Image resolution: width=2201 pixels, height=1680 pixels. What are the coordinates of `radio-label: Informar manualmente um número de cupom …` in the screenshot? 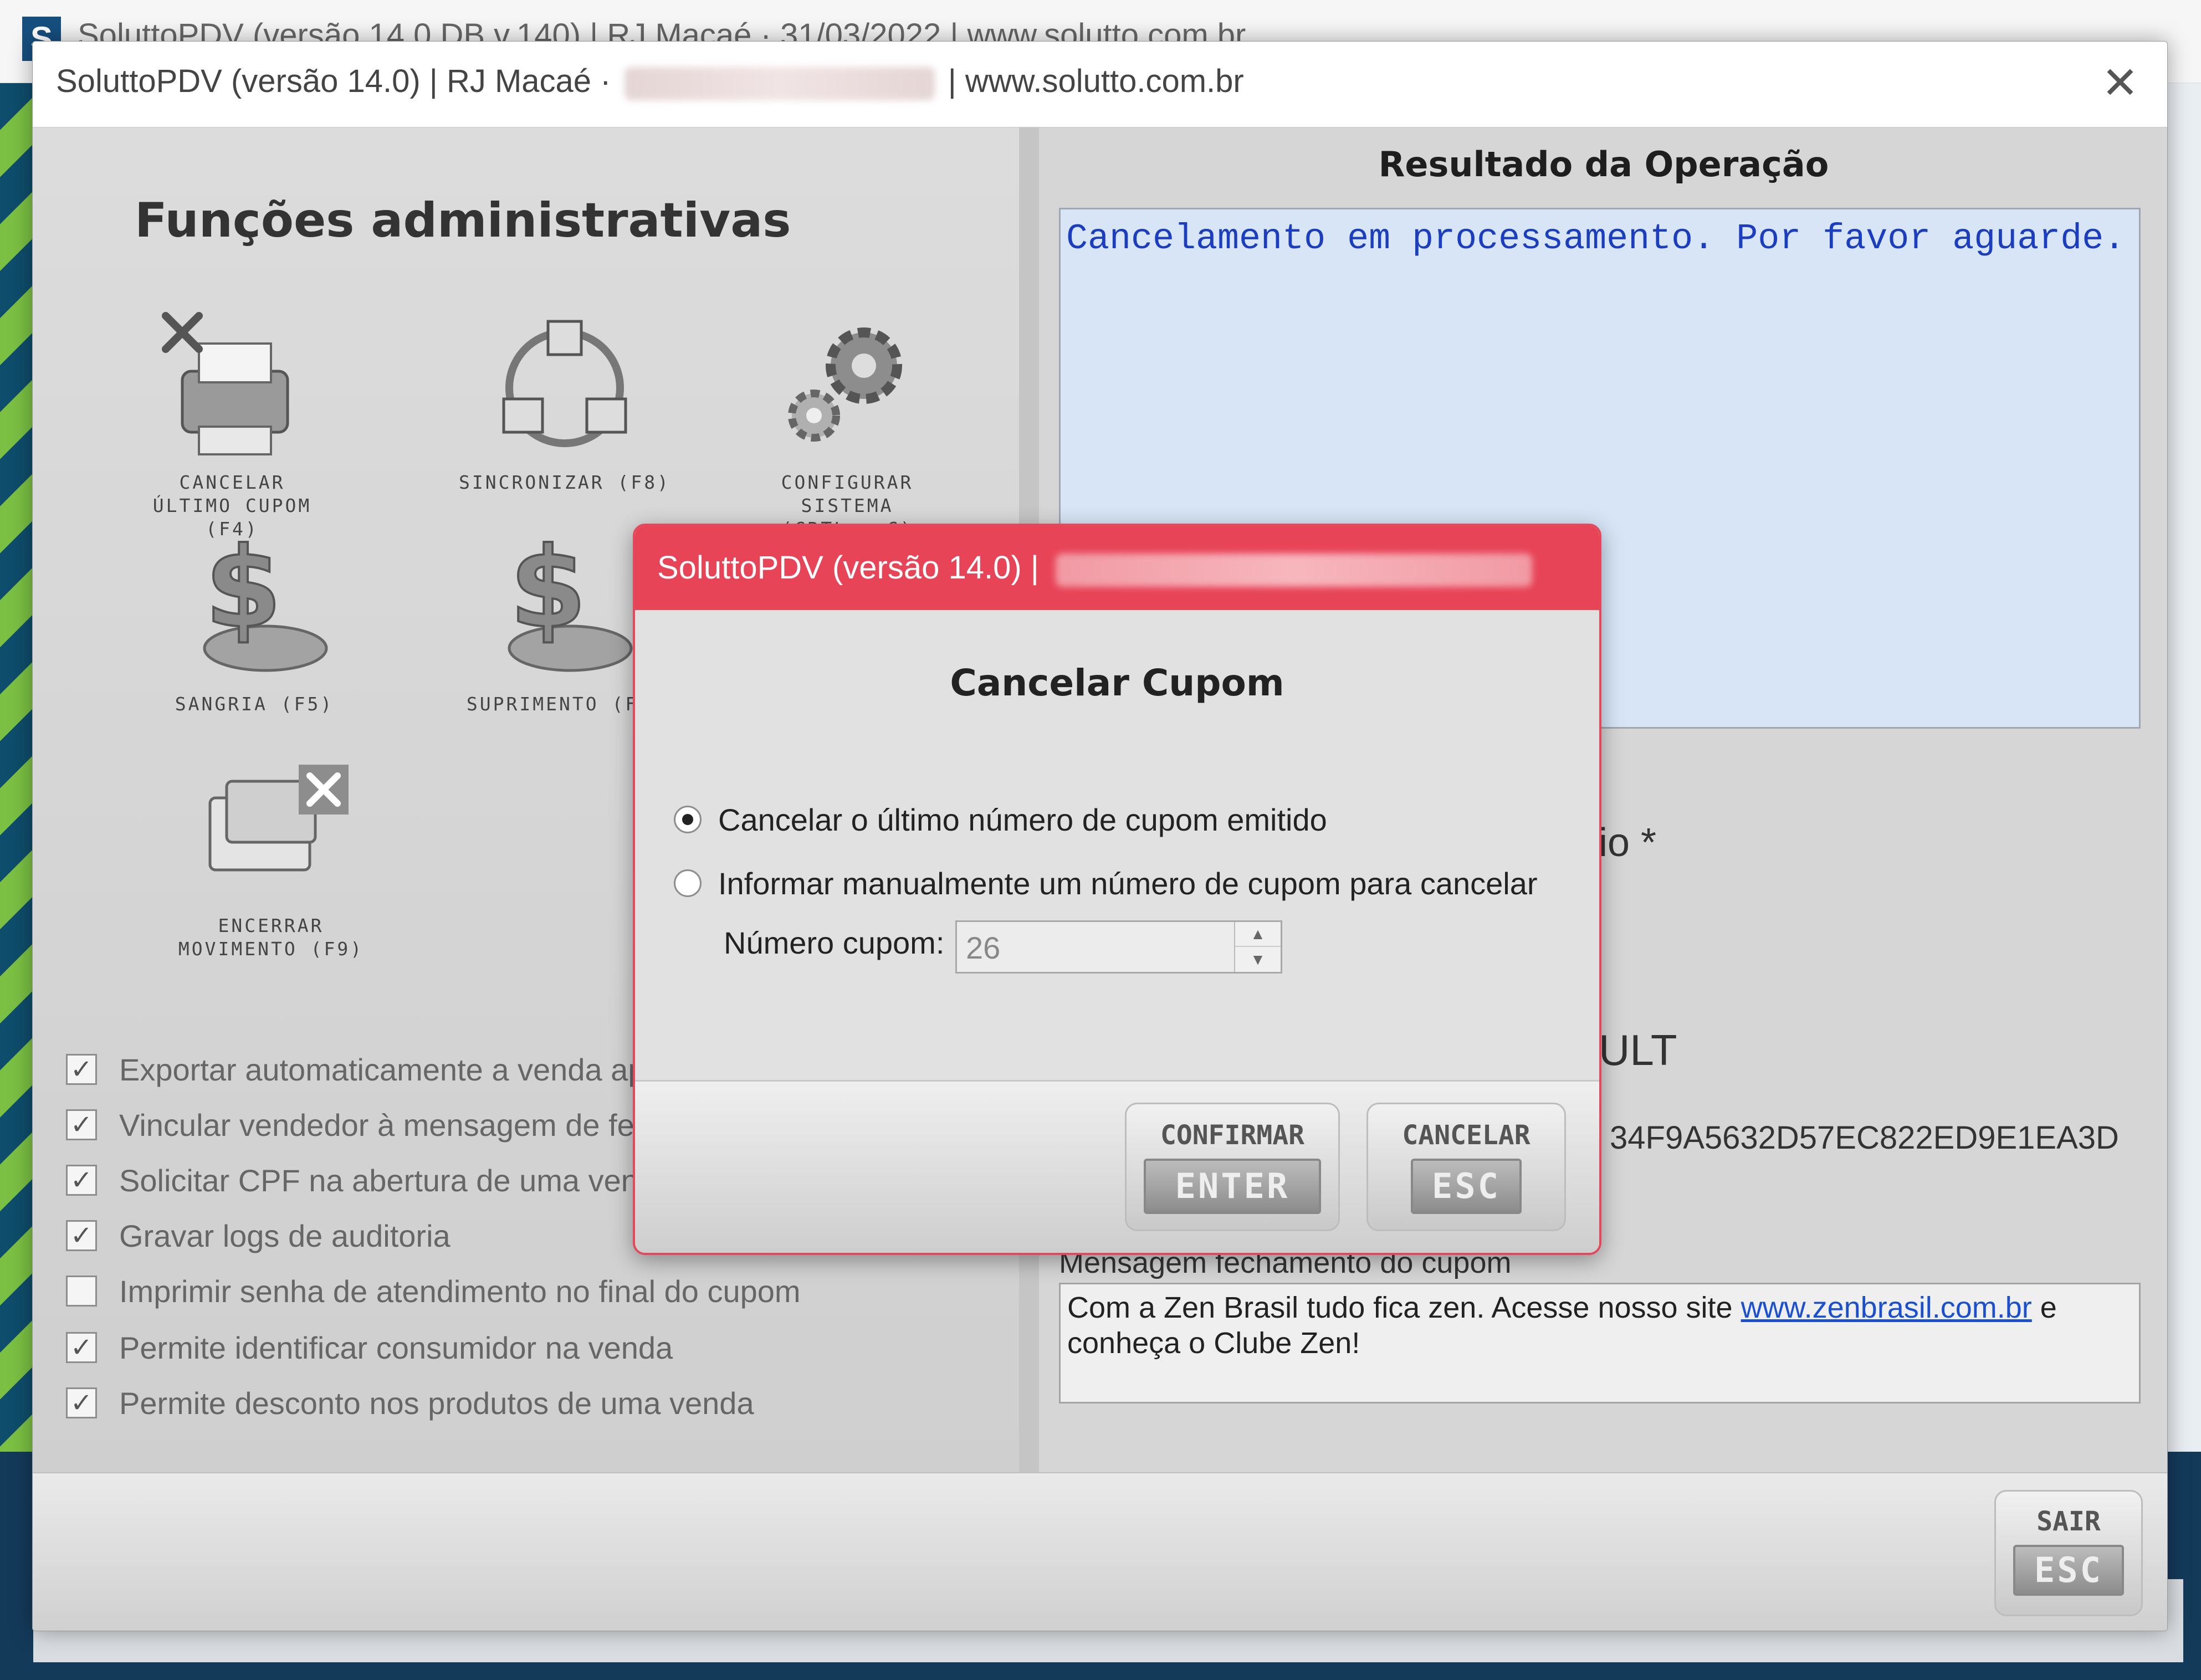 It's located at (1128, 883).